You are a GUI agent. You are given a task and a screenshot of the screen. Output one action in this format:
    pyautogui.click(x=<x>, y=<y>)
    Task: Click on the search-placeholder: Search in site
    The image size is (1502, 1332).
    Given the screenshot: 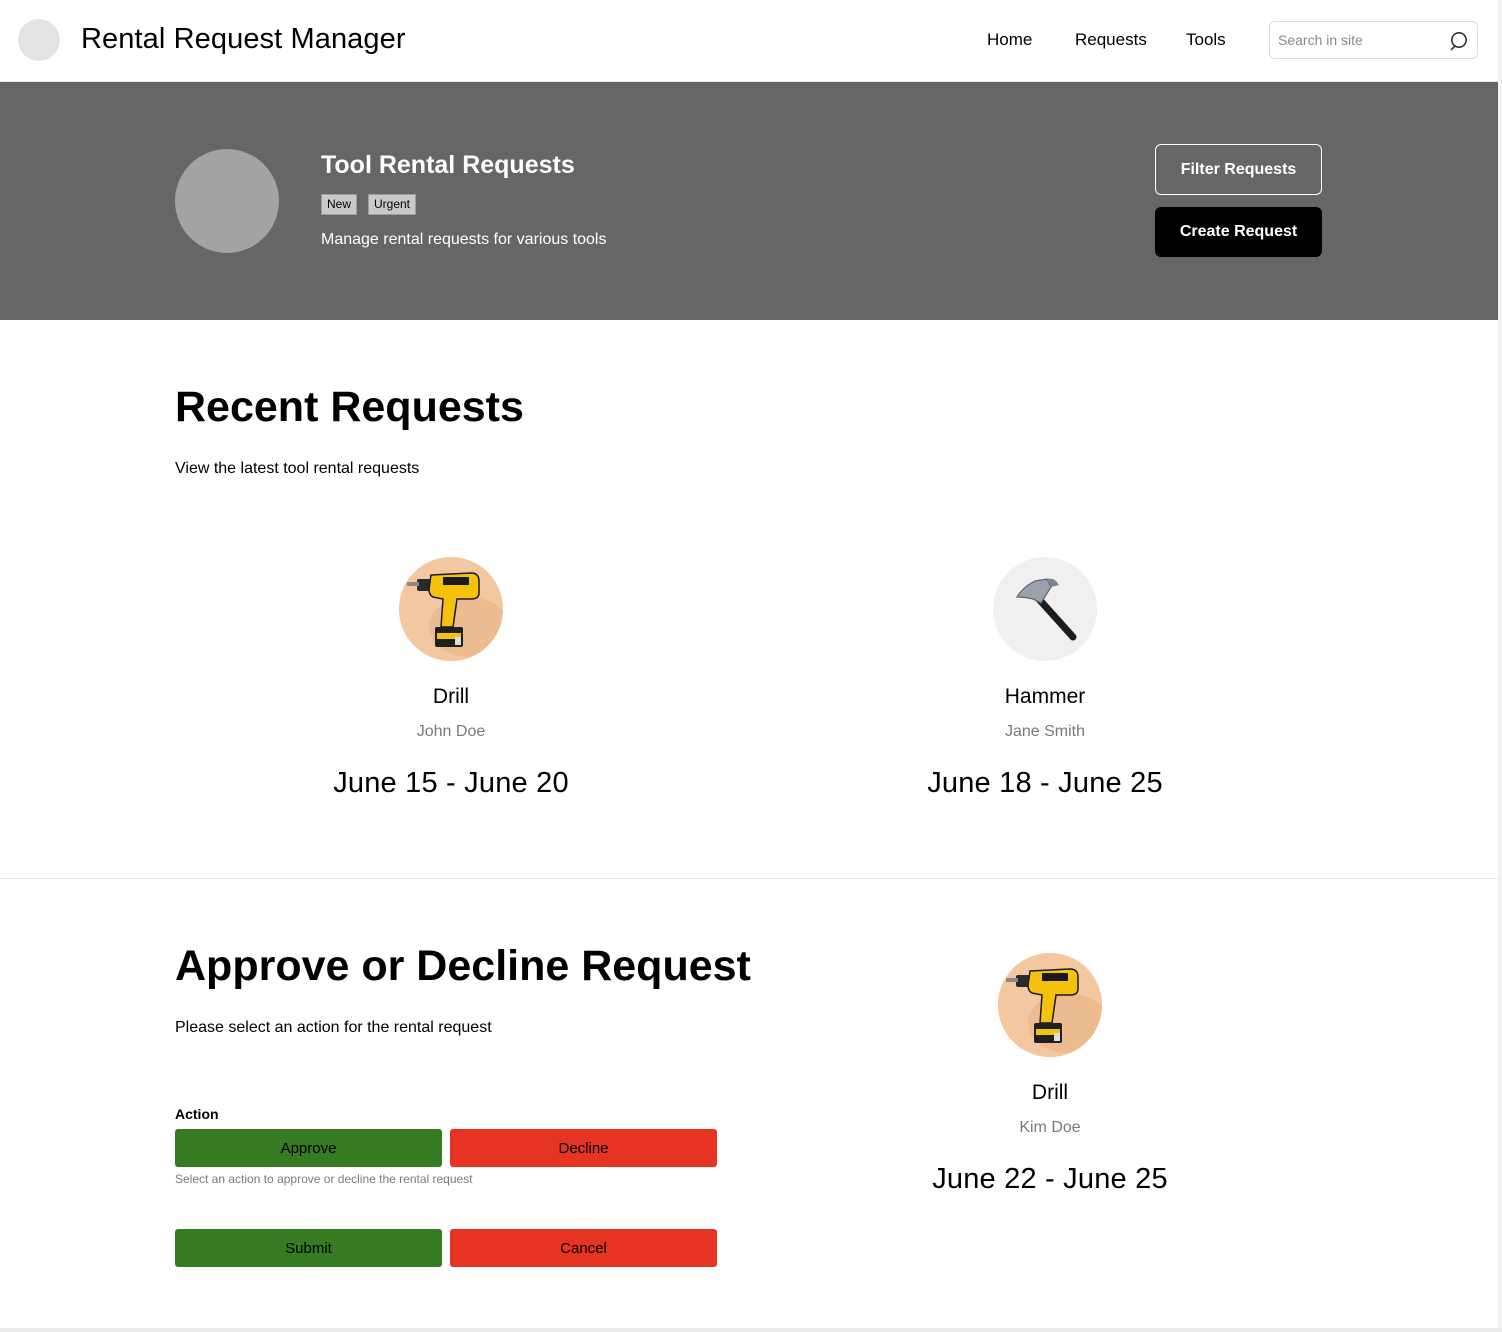 What is the action you would take?
    pyautogui.click(x=1320, y=40)
    